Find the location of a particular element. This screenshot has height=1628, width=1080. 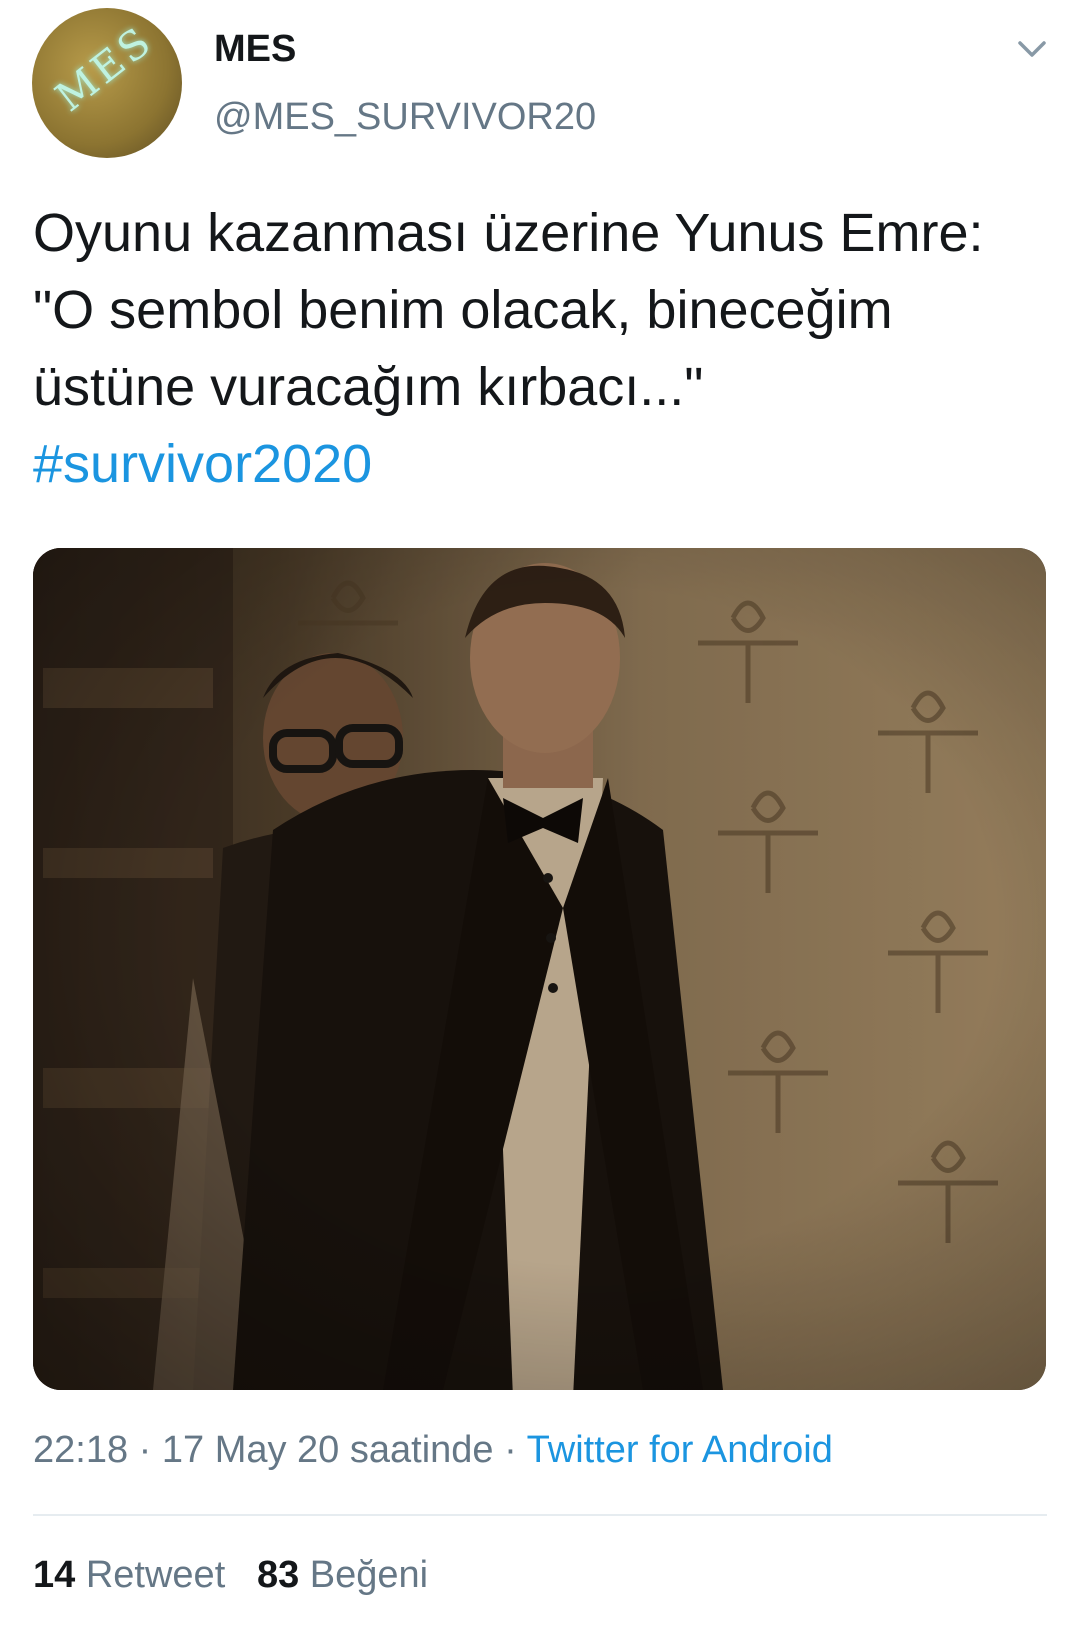

display-name: MES is located at coordinates (255, 49).